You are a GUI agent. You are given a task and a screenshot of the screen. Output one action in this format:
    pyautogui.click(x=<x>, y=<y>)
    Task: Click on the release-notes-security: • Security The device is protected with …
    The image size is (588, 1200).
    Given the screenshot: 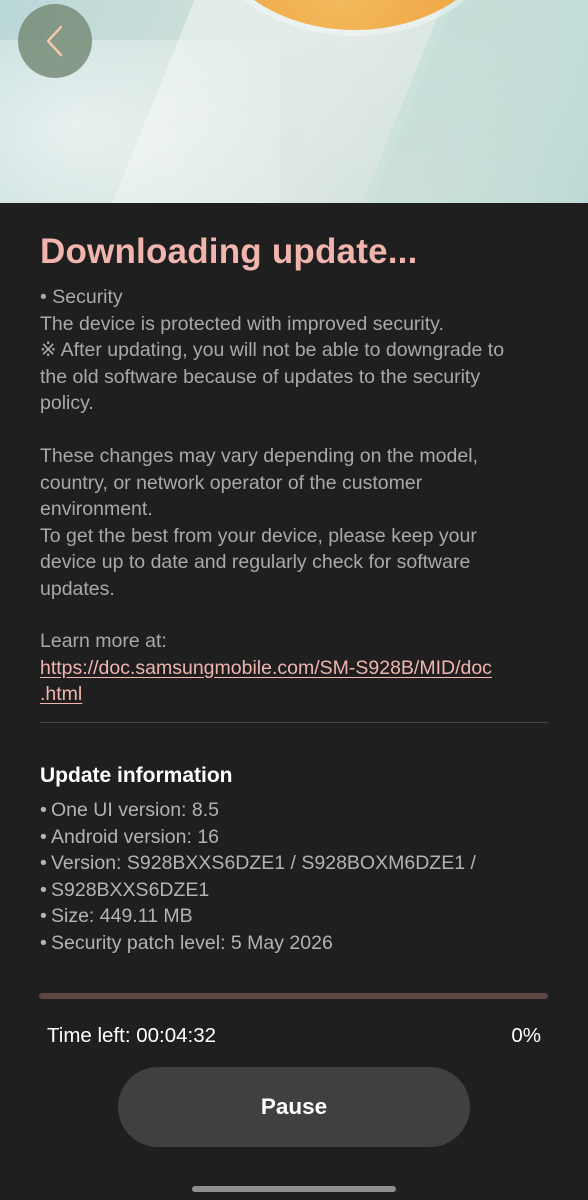 What is the action you would take?
    pyautogui.click(x=295, y=350)
    